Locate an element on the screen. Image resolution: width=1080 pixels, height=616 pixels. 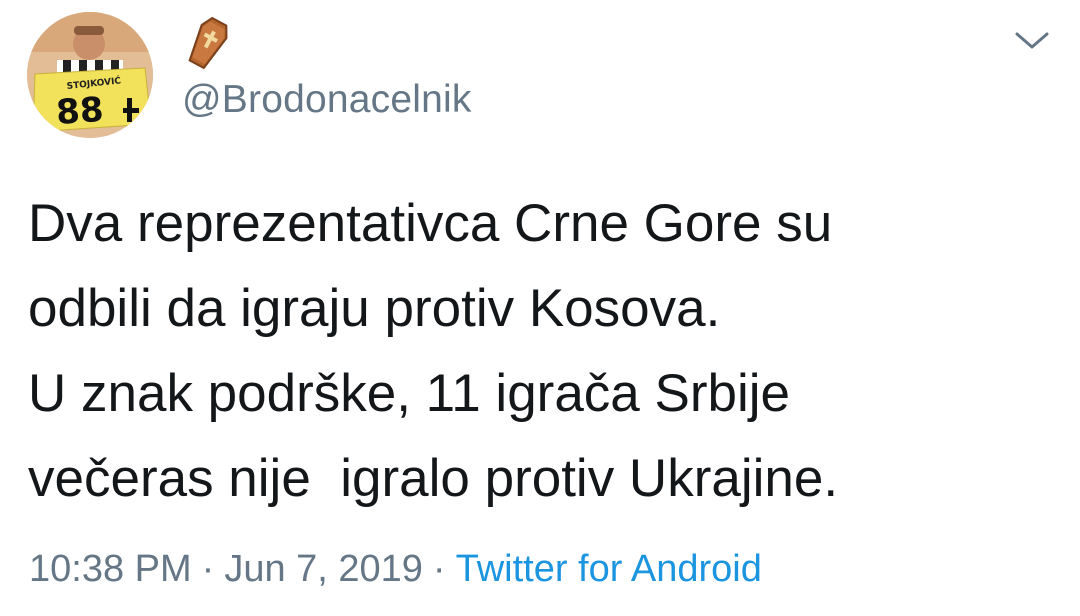
tweet-metadata: 10:38 PM · Jun 7, 2019 · Twitter for Android is located at coordinates (395, 569).